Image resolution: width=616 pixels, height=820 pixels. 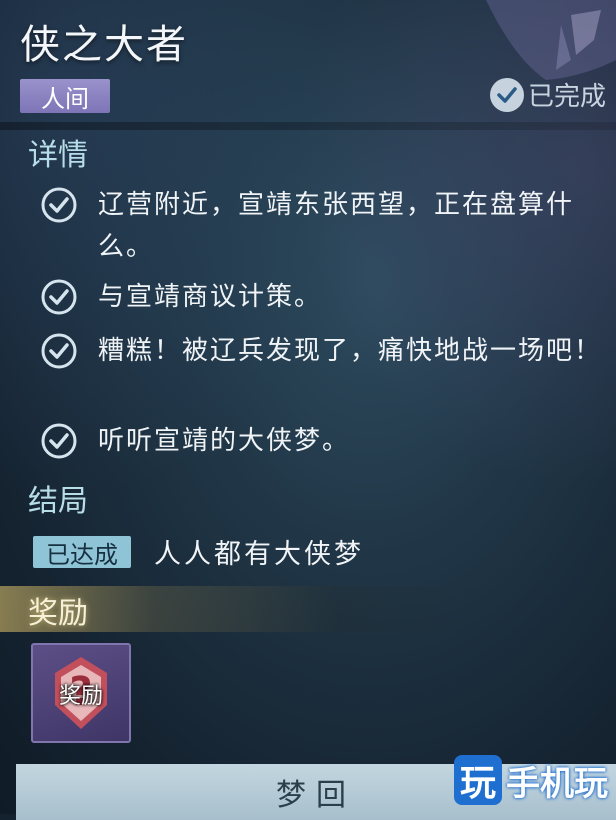 What do you see at coordinates (58, 613) in the screenshot?
I see `rewards-section-title: 奖励` at bounding box center [58, 613].